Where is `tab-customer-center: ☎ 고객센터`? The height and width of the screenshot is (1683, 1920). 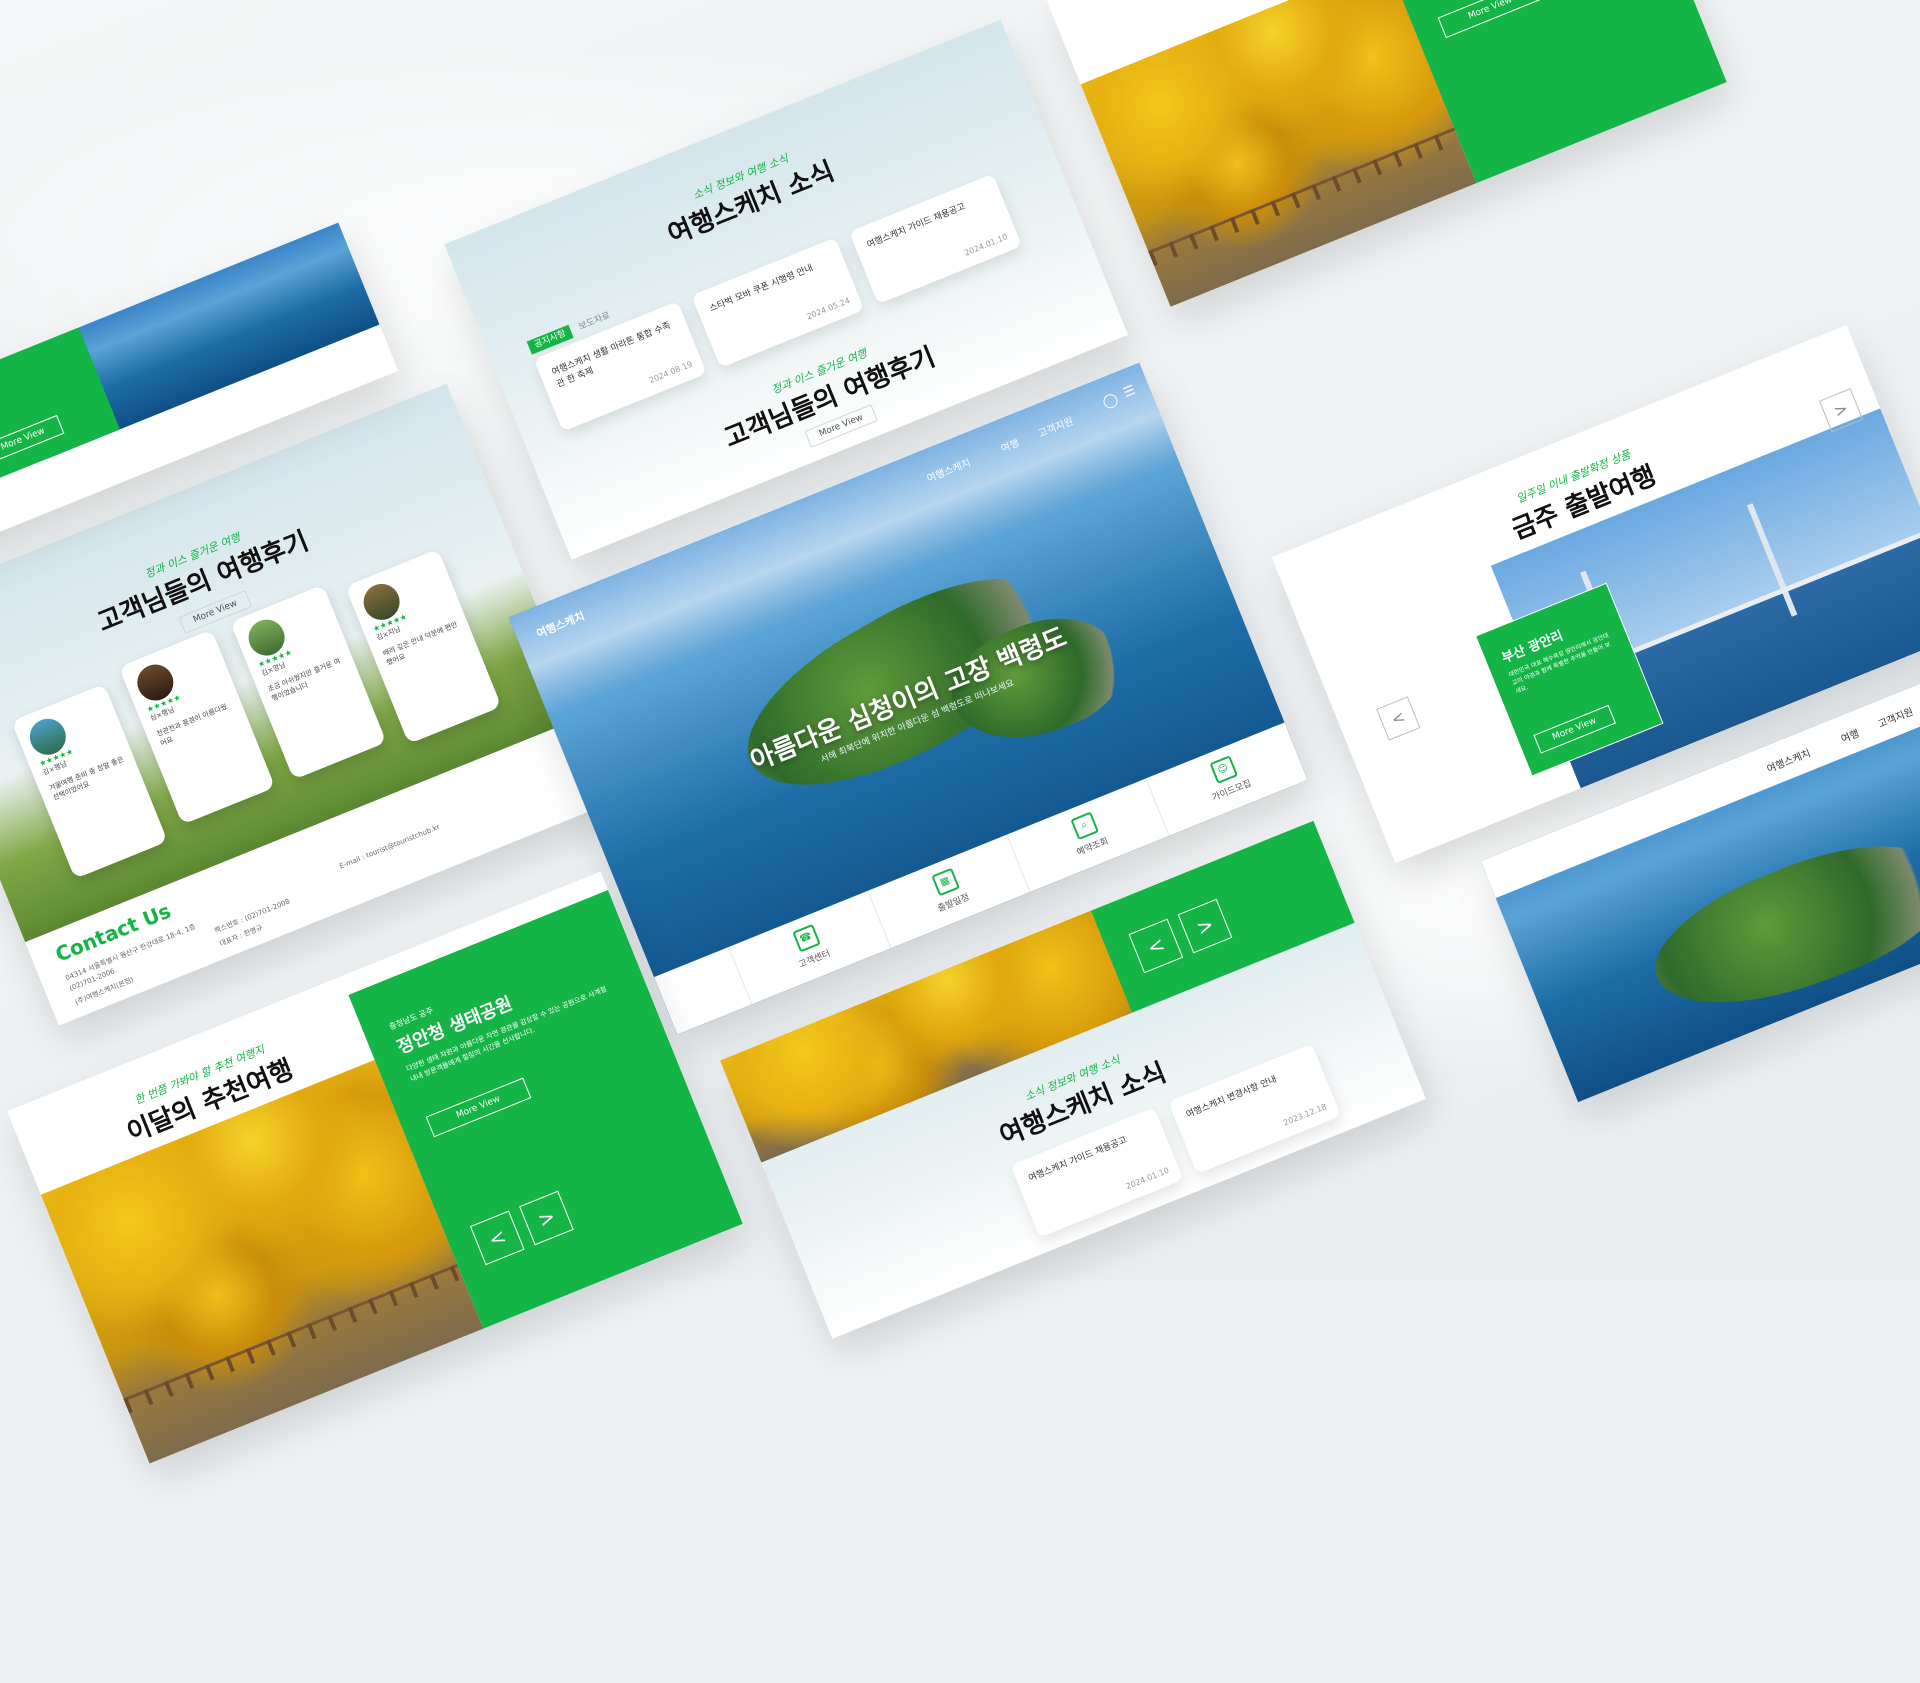 tab-customer-center: ☎ 고객센터 is located at coordinates (809, 948).